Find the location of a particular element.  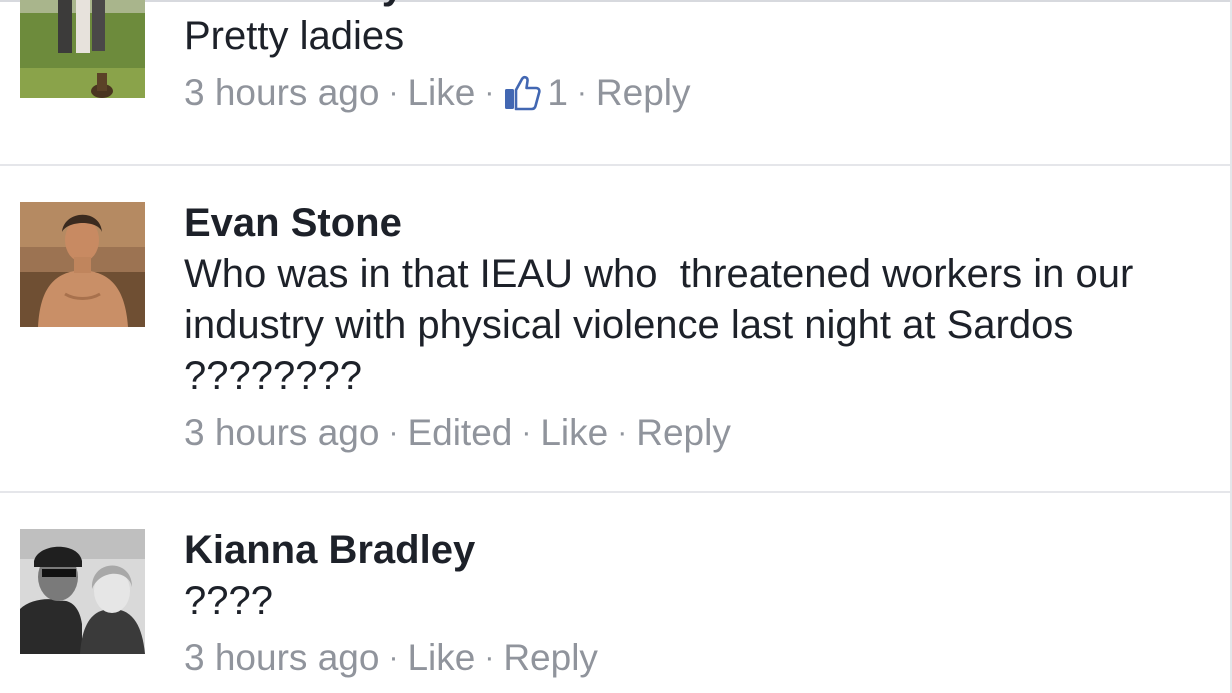

comment-divider is located at coordinates (616, 492).